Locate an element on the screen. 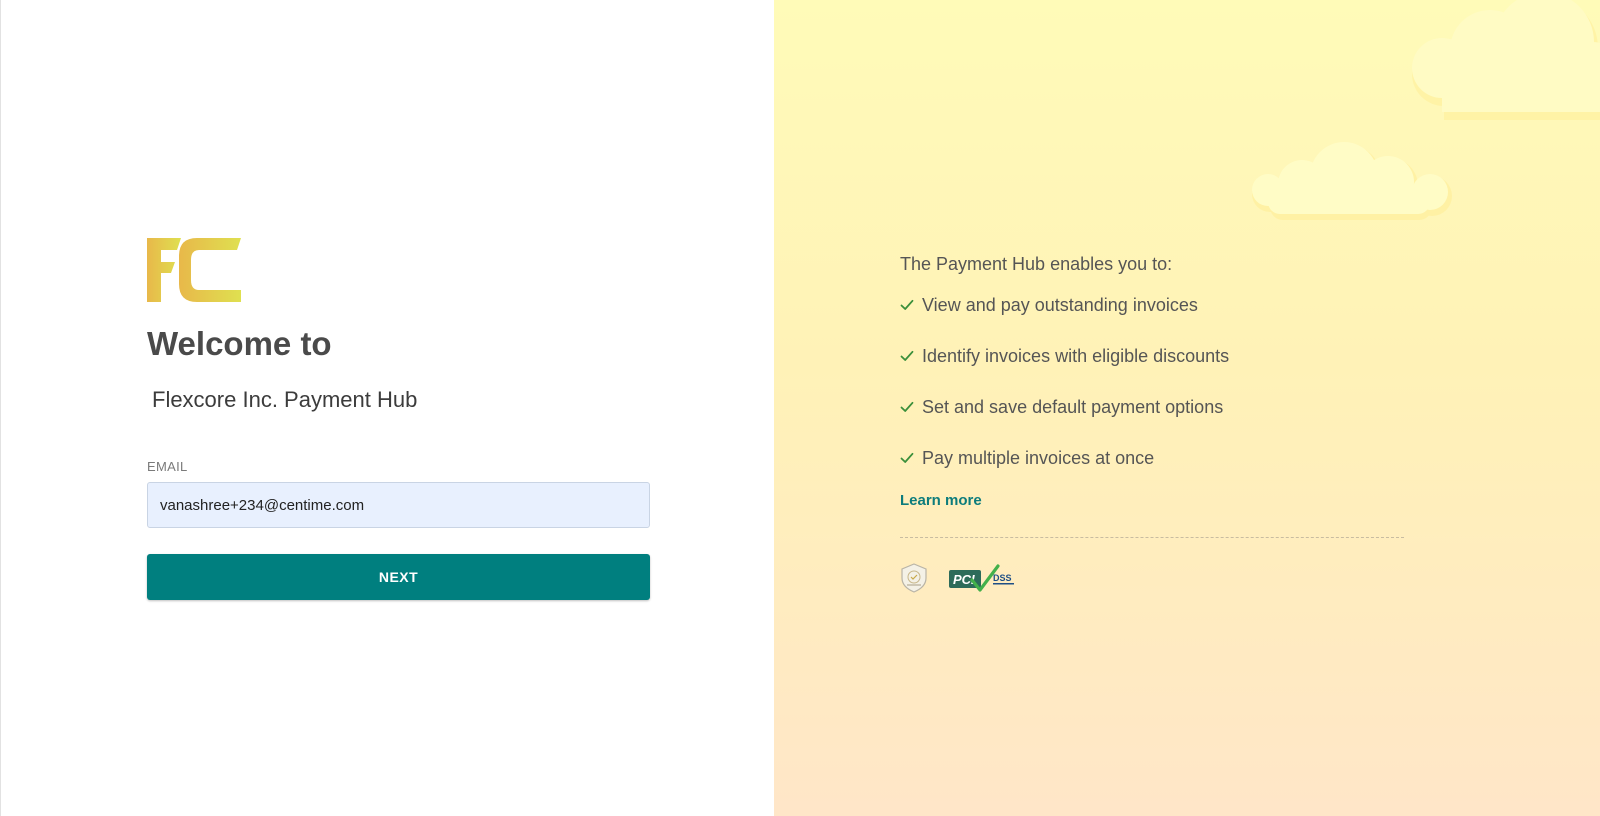 This screenshot has width=1600, height=816. email-field is located at coordinates (398, 505).